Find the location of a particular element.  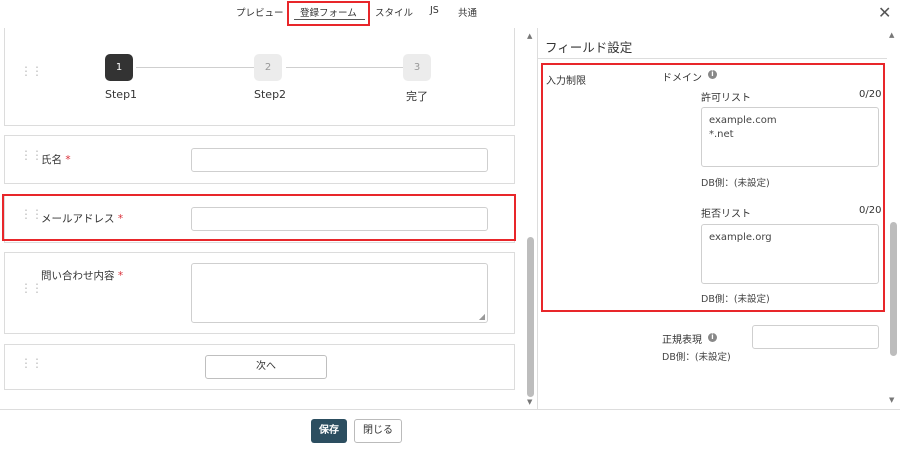

allow-list-db-side: DB側：(未設定) is located at coordinates (735, 183).